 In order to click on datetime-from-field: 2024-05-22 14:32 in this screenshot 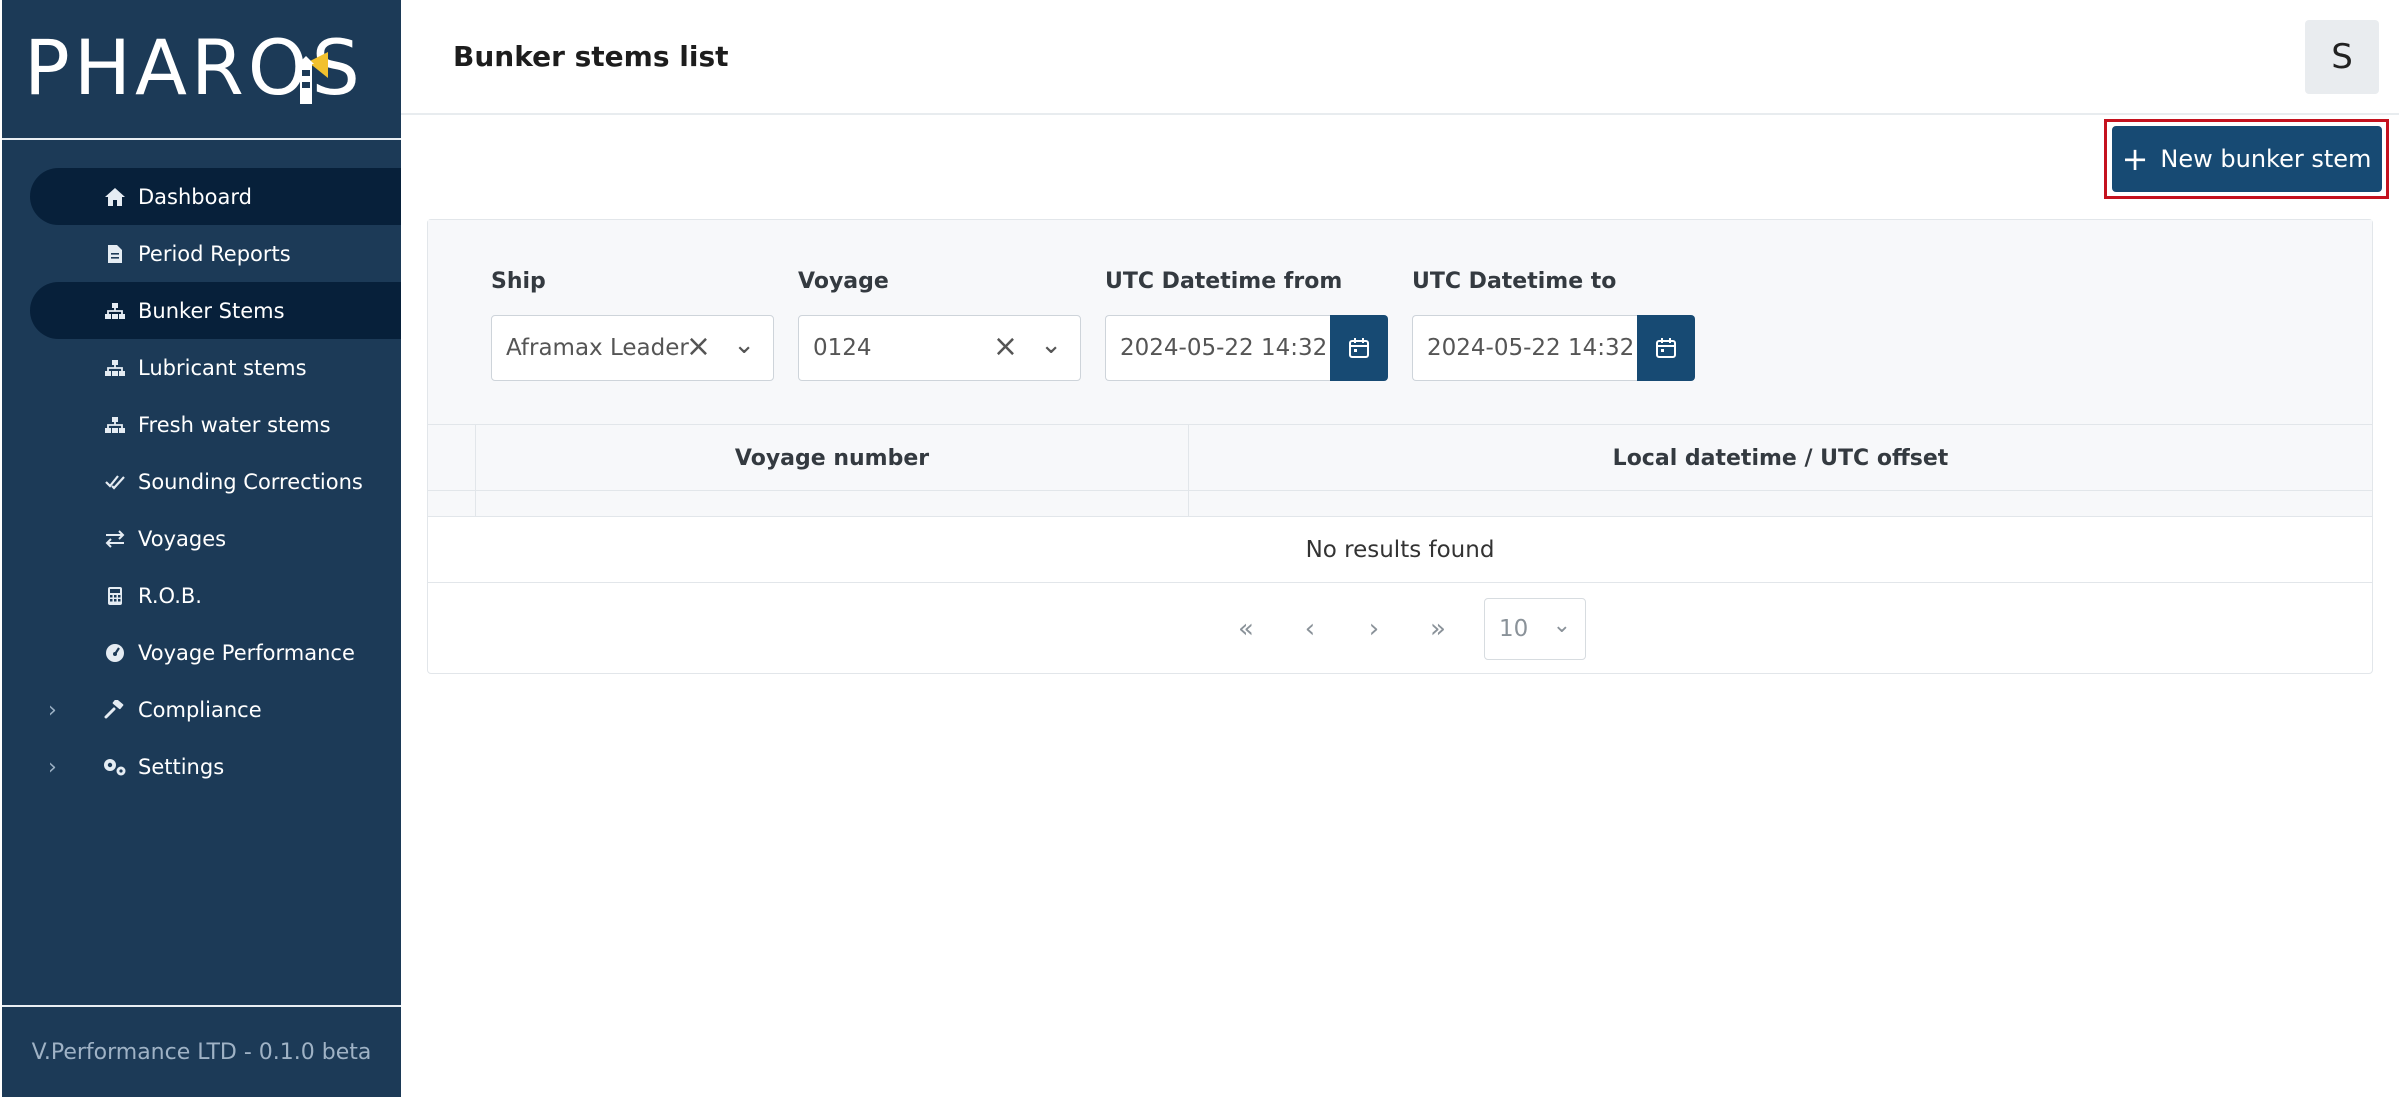, I will do `click(1217, 348)`.